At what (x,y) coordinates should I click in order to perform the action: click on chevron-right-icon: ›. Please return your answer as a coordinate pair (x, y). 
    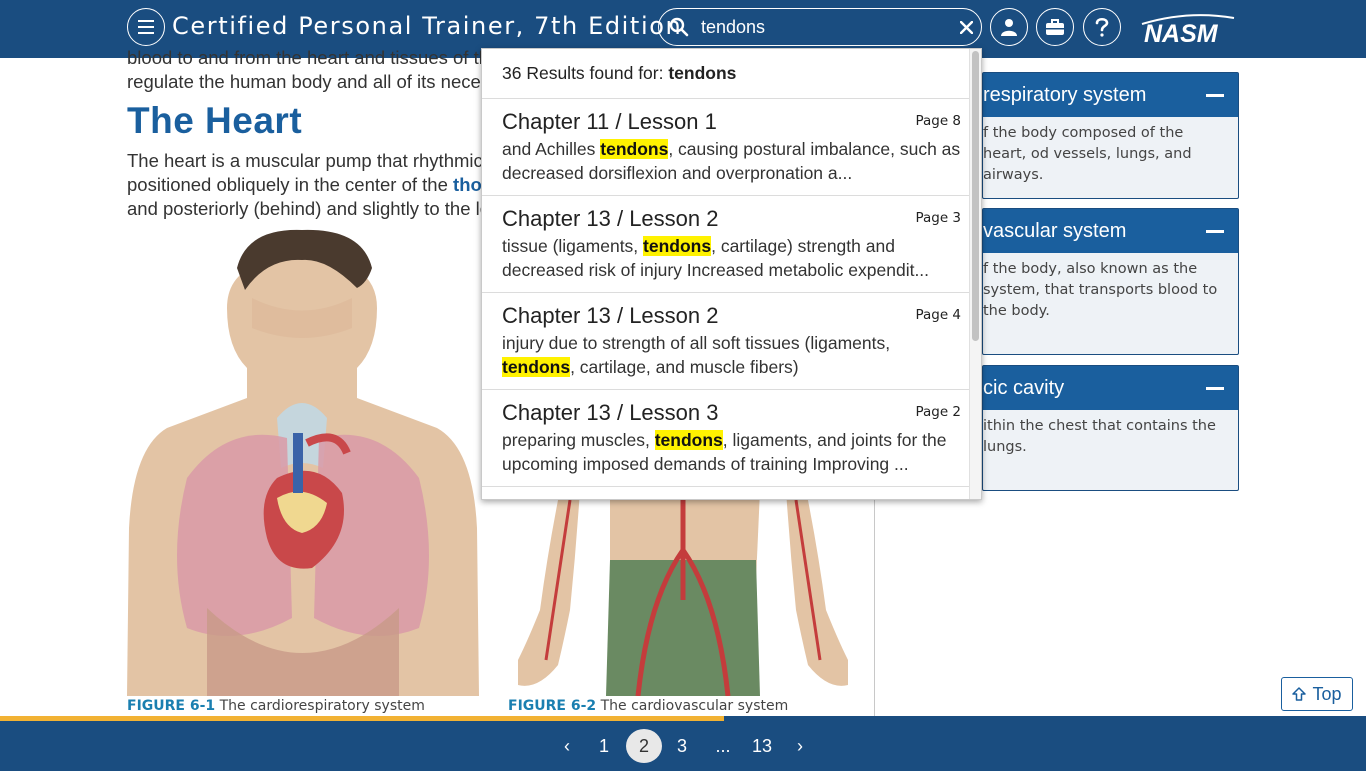
    Looking at the image, I should click on (800, 745).